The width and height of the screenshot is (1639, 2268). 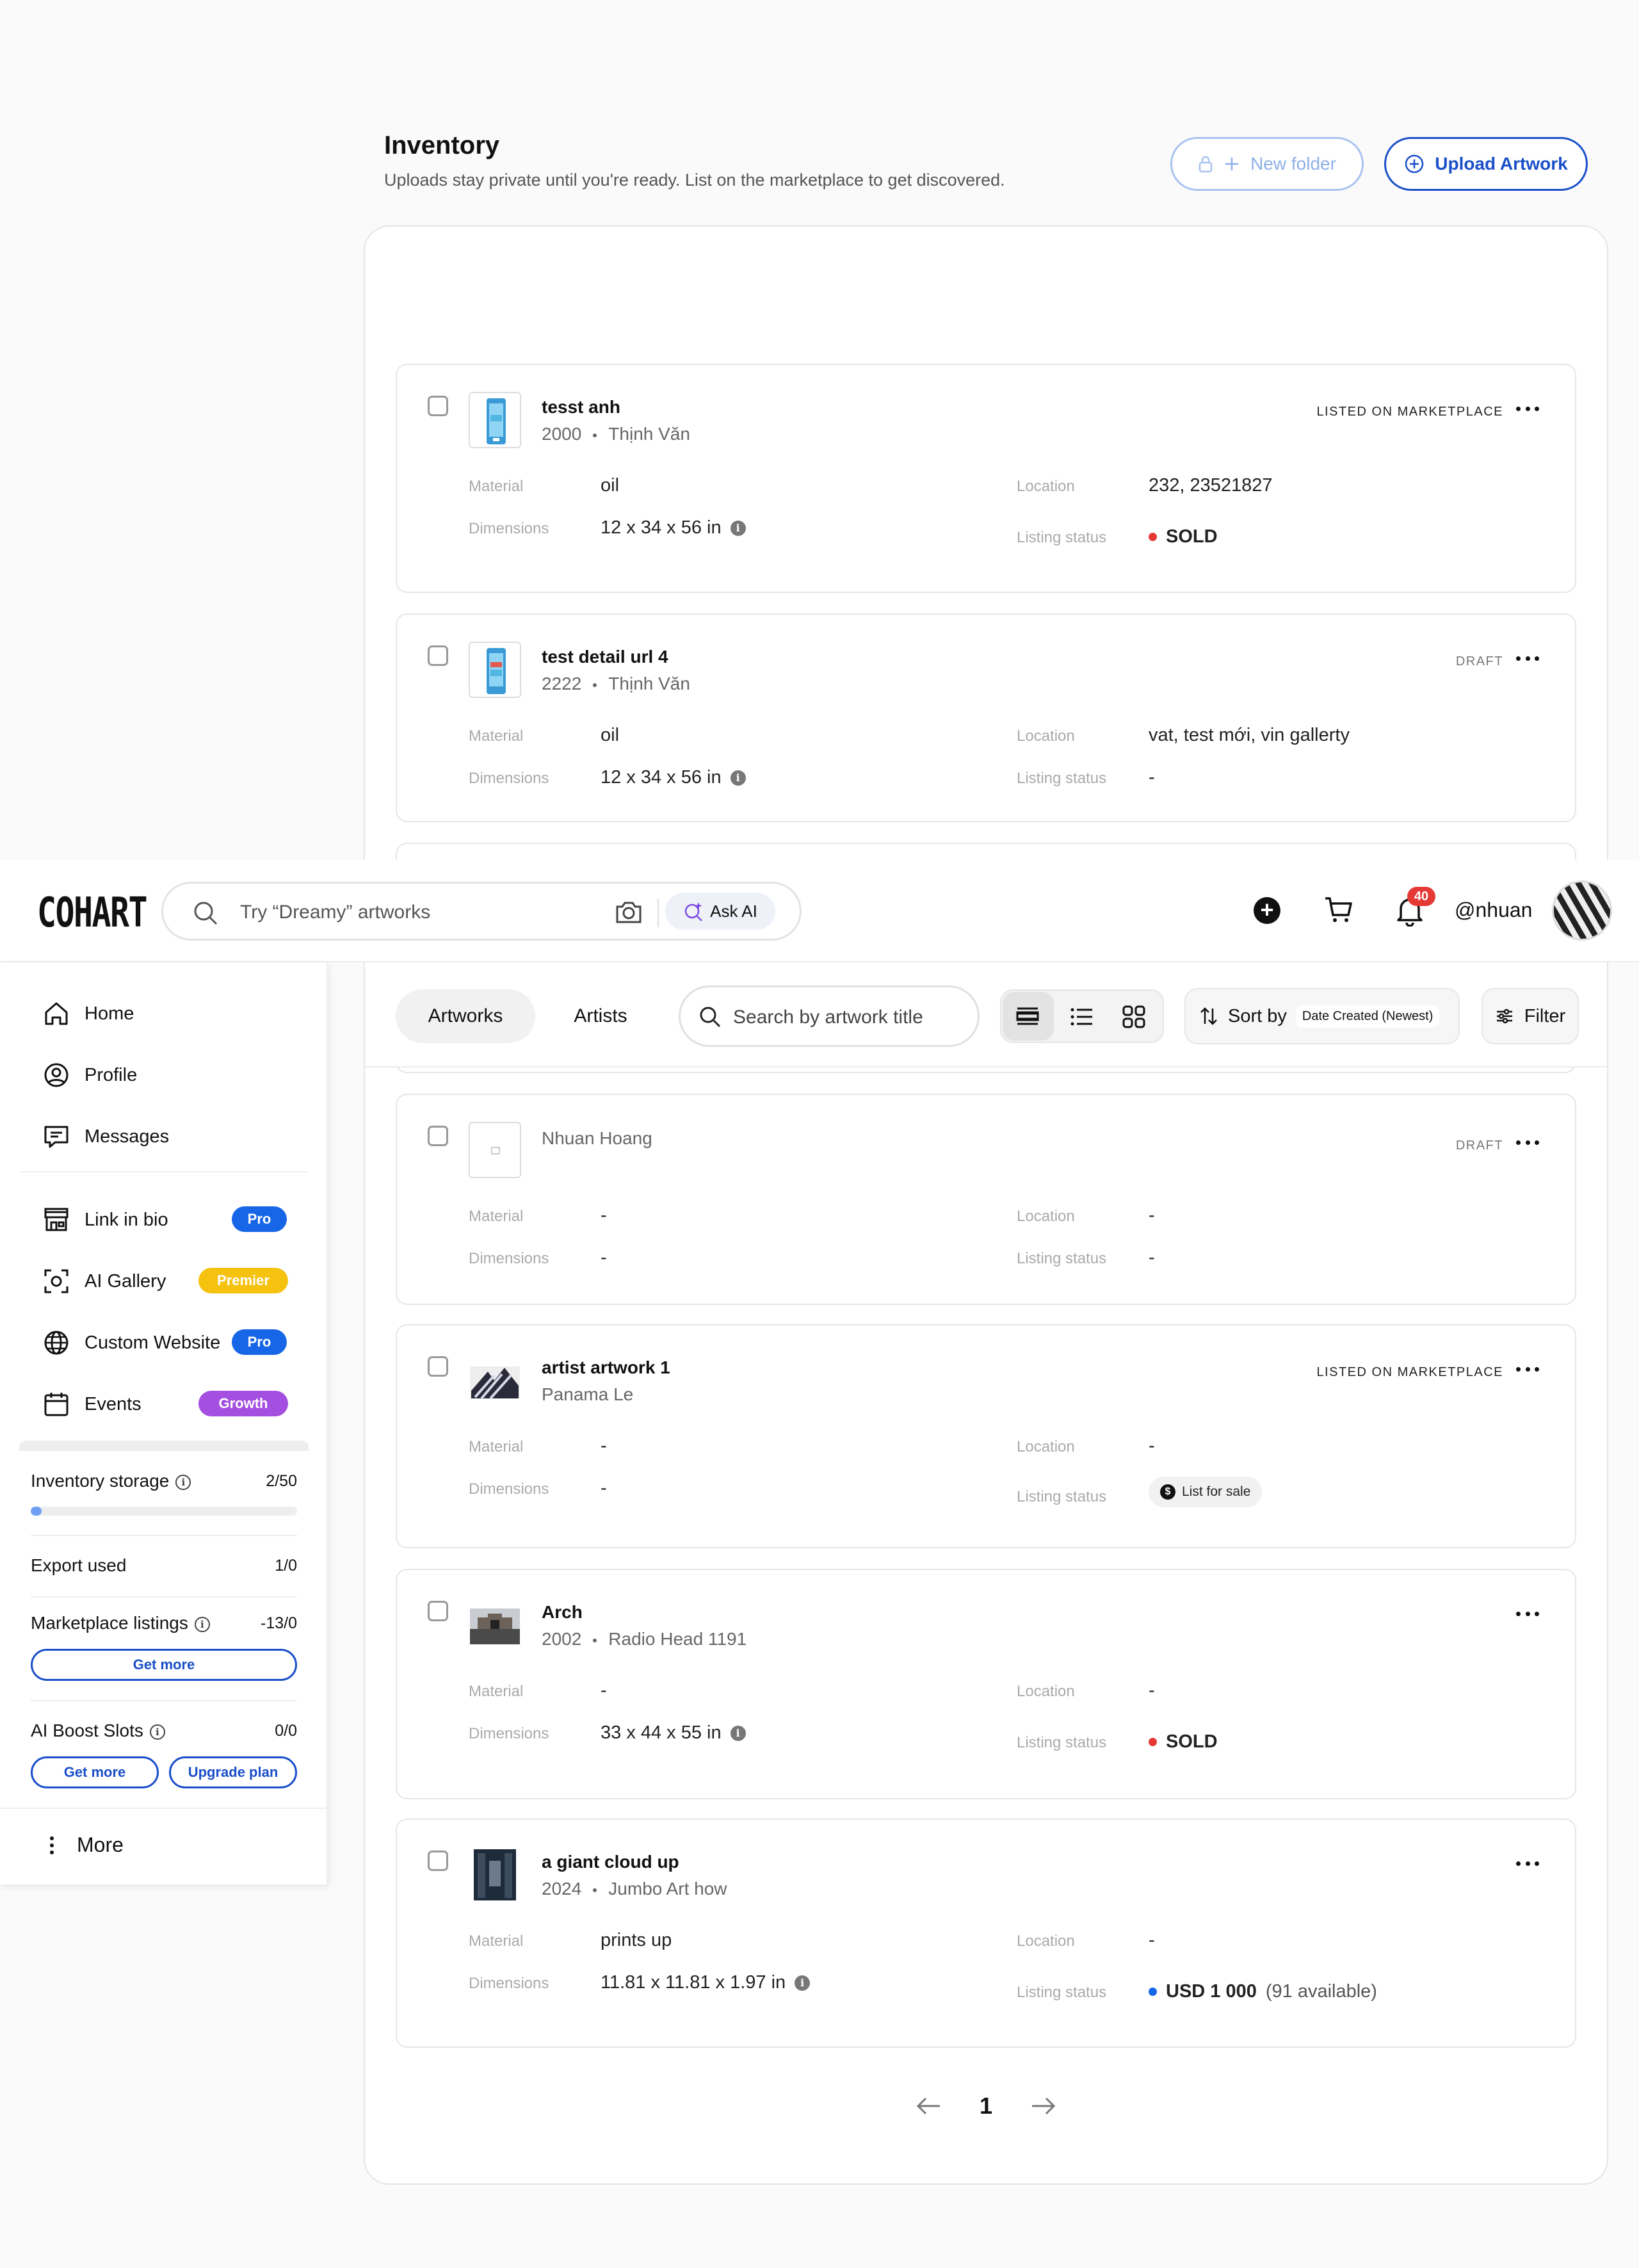 I want to click on sold-dot-icon, so click(x=1153, y=537).